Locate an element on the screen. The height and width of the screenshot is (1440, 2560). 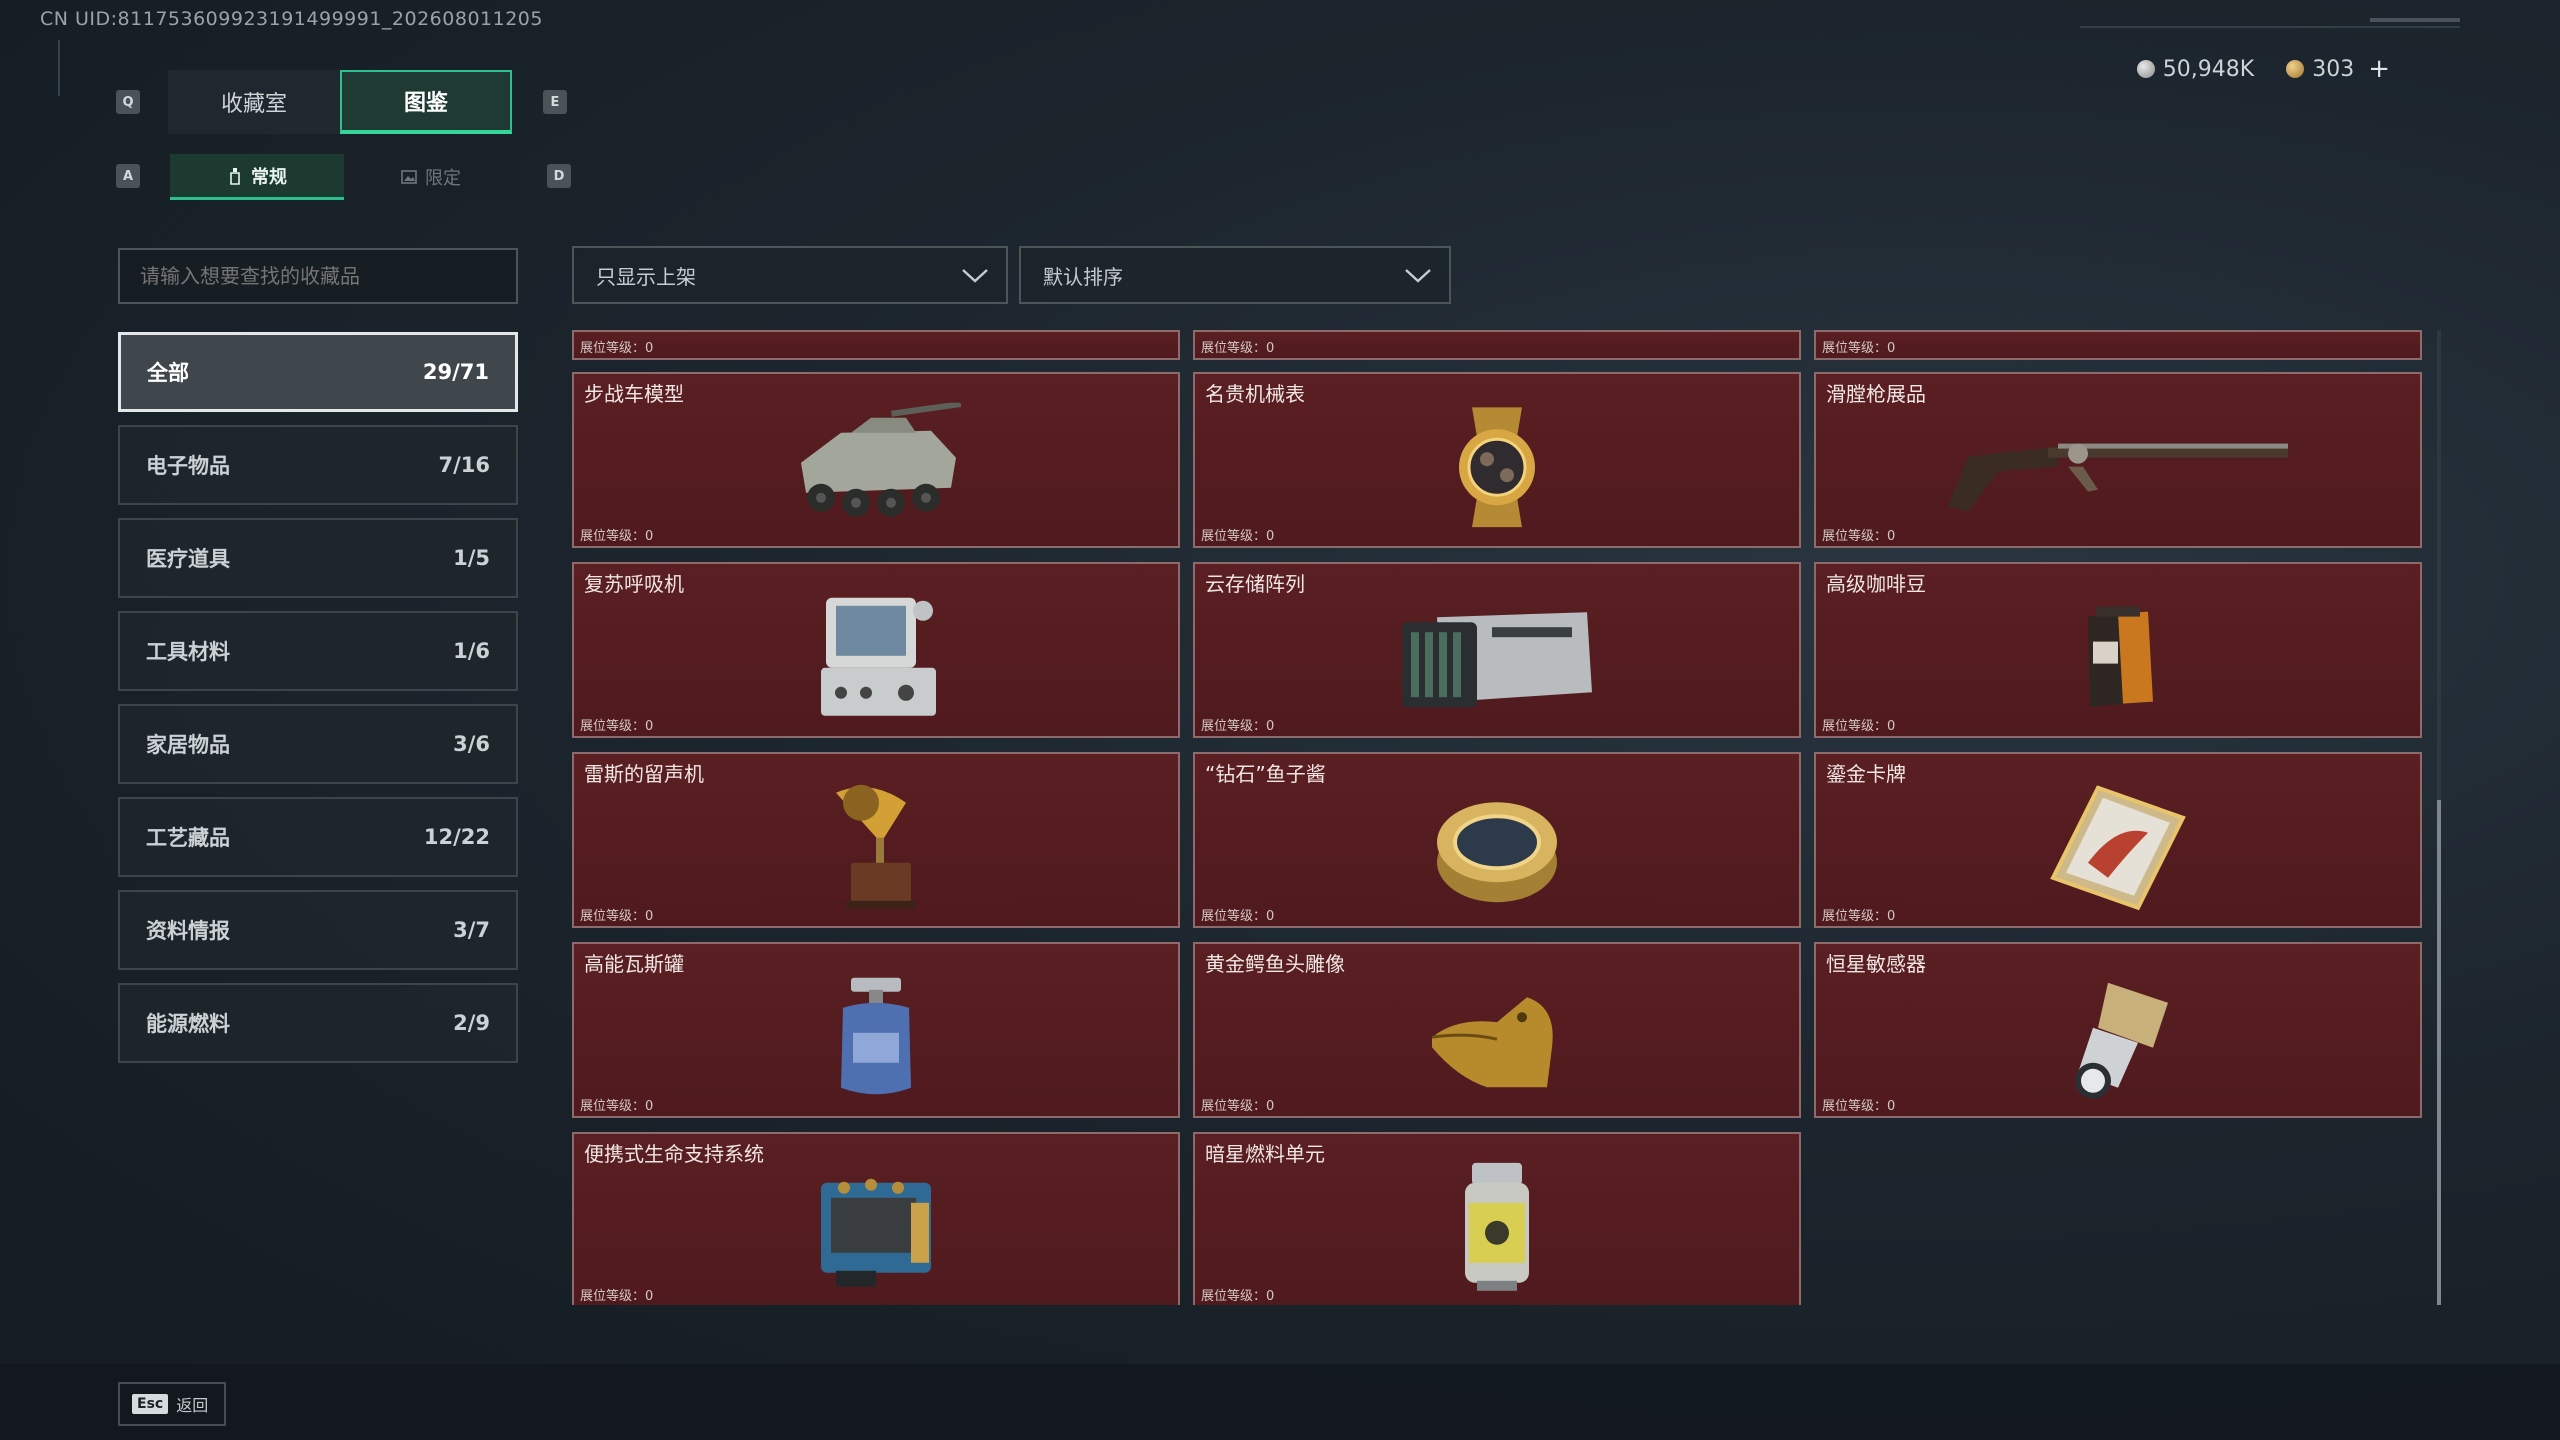
category-label: 能源燃料 is located at coordinates (188, 1024).